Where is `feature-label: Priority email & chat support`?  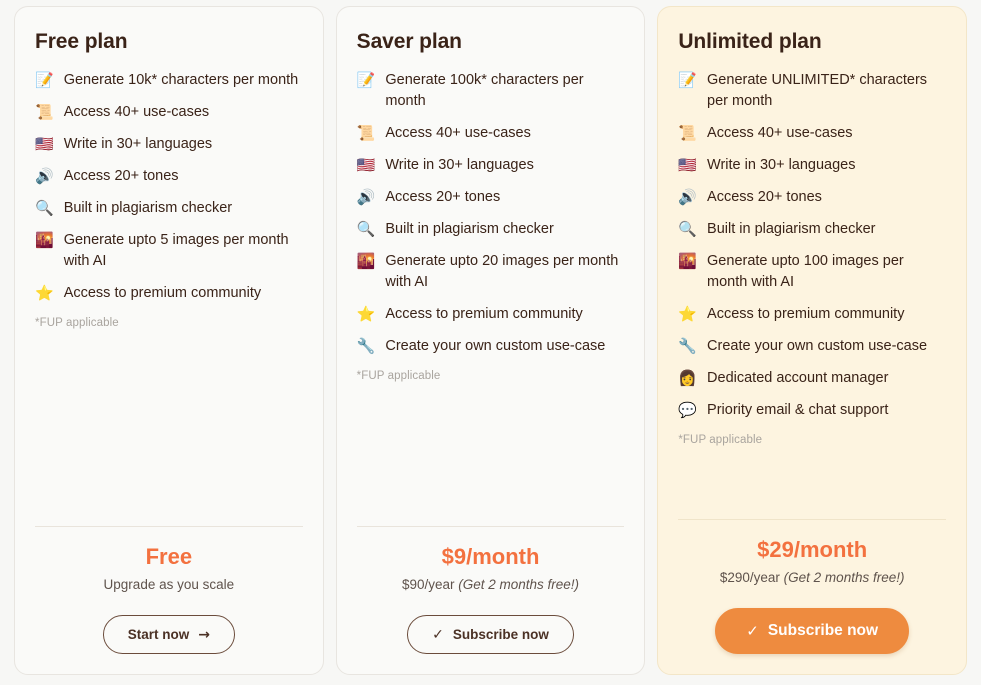
feature-label: Priority email & chat support is located at coordinates (798, 410).